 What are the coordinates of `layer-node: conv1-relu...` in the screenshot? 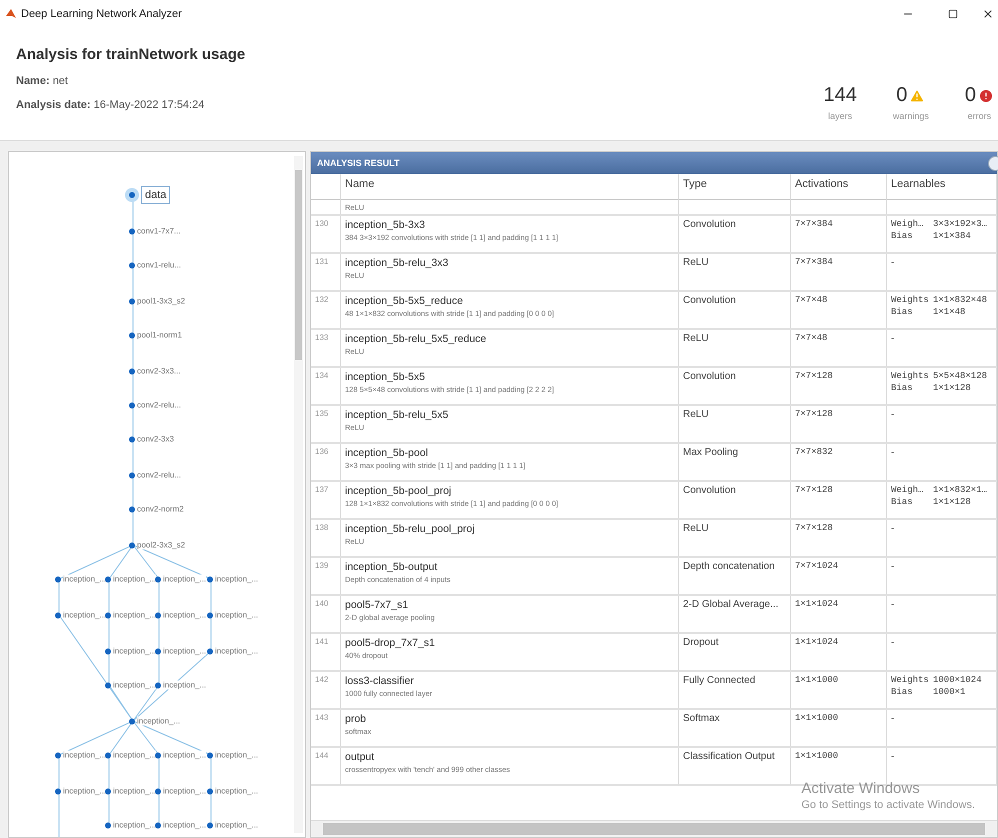 It's located at (159, 265).